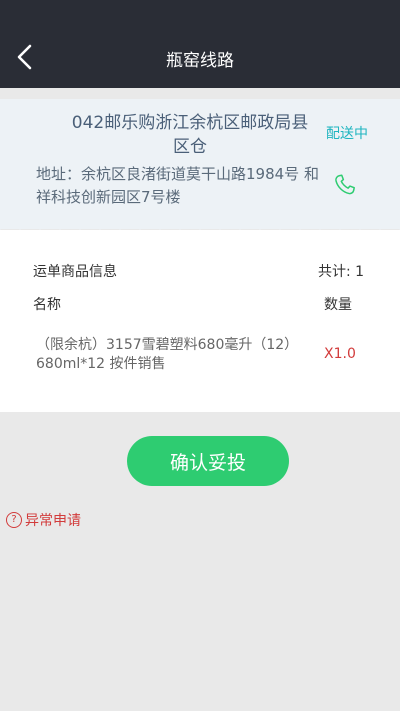  I want to click on goods-item-qty: X1.0, so click(340, 354).